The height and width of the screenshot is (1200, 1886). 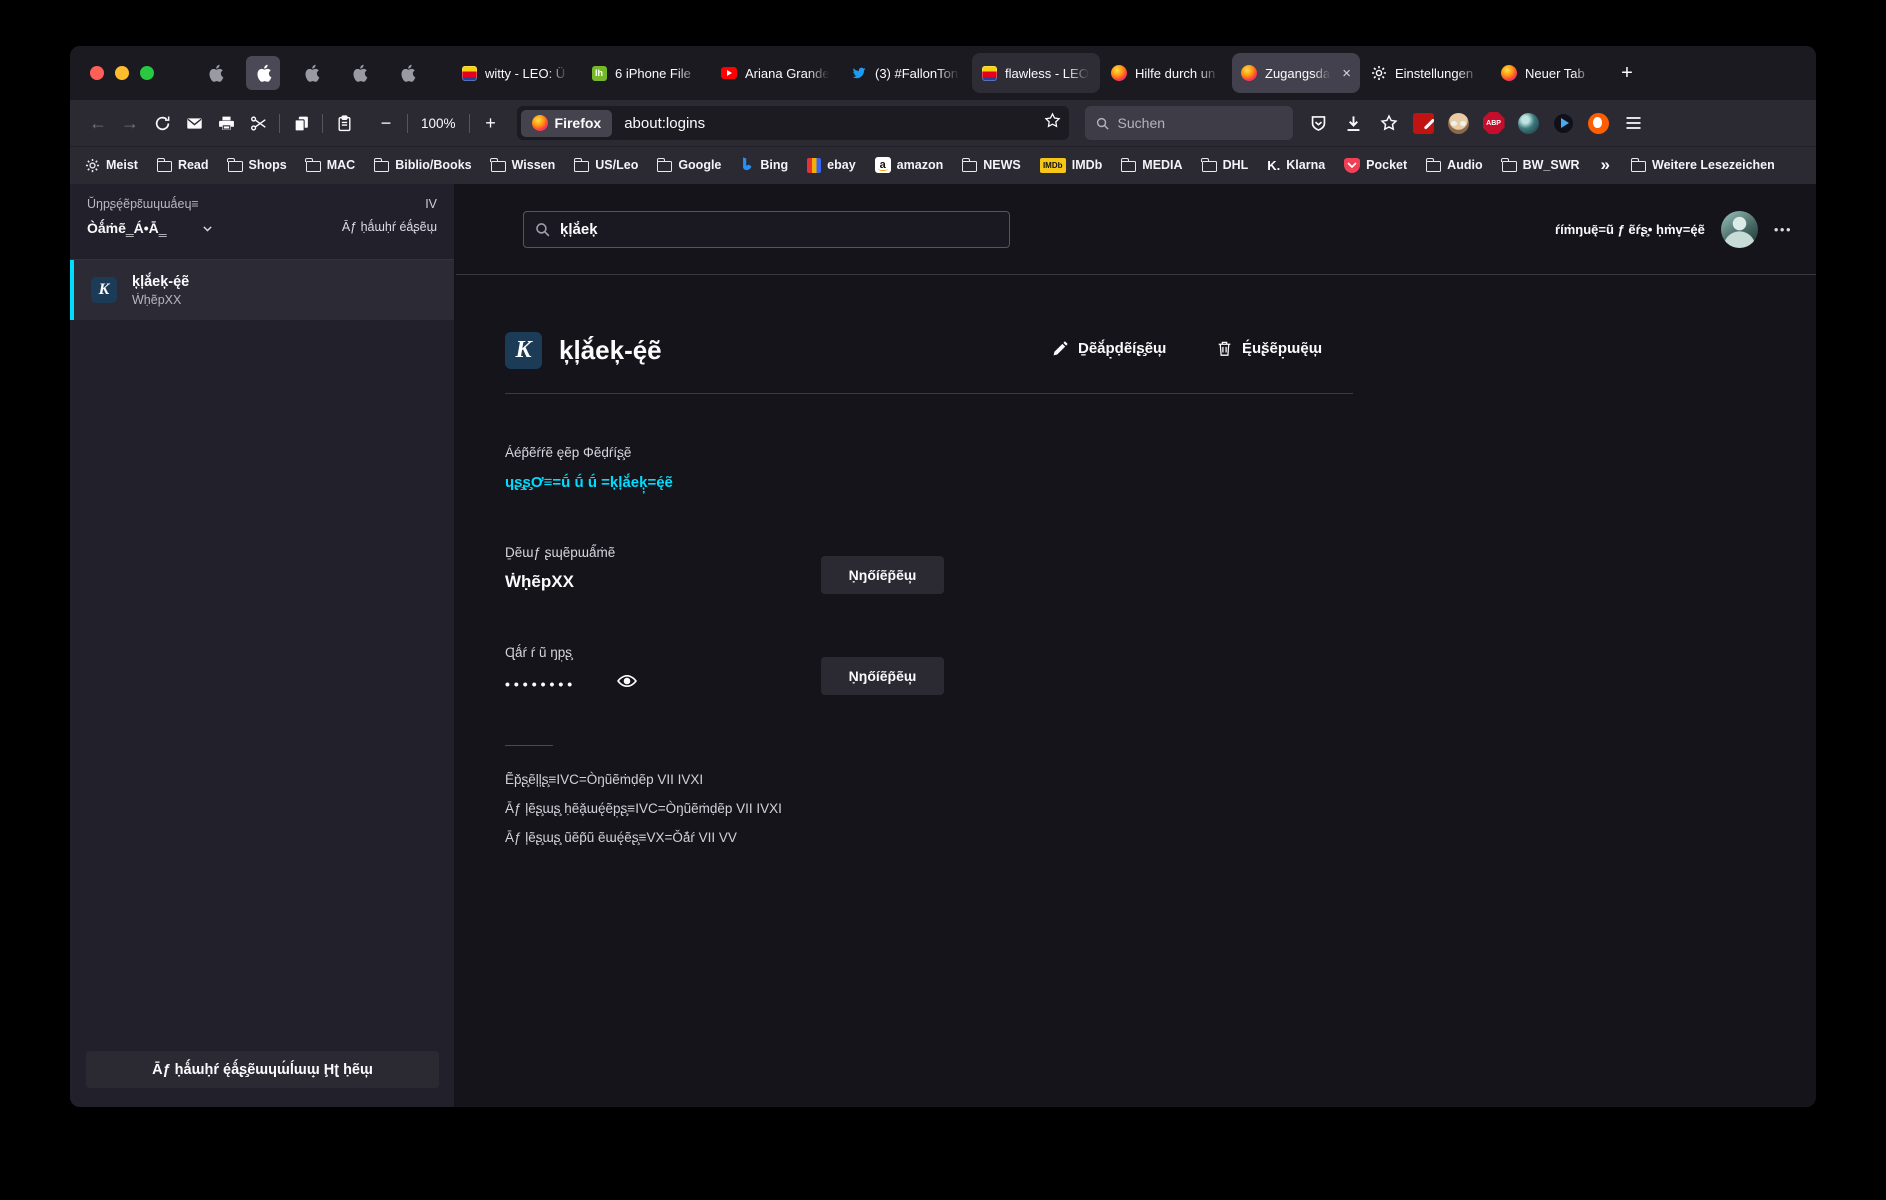 What do you see at coordinates (1494, 123) in the screenshot?
I see `adblock-plus-icon: ABP` at bounding box center [1494, 123].